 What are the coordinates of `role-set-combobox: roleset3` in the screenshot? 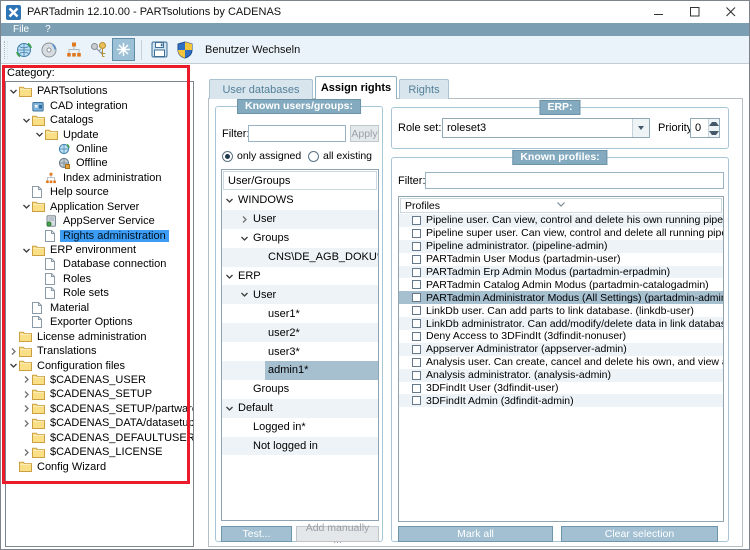 It's located at (546, 128).